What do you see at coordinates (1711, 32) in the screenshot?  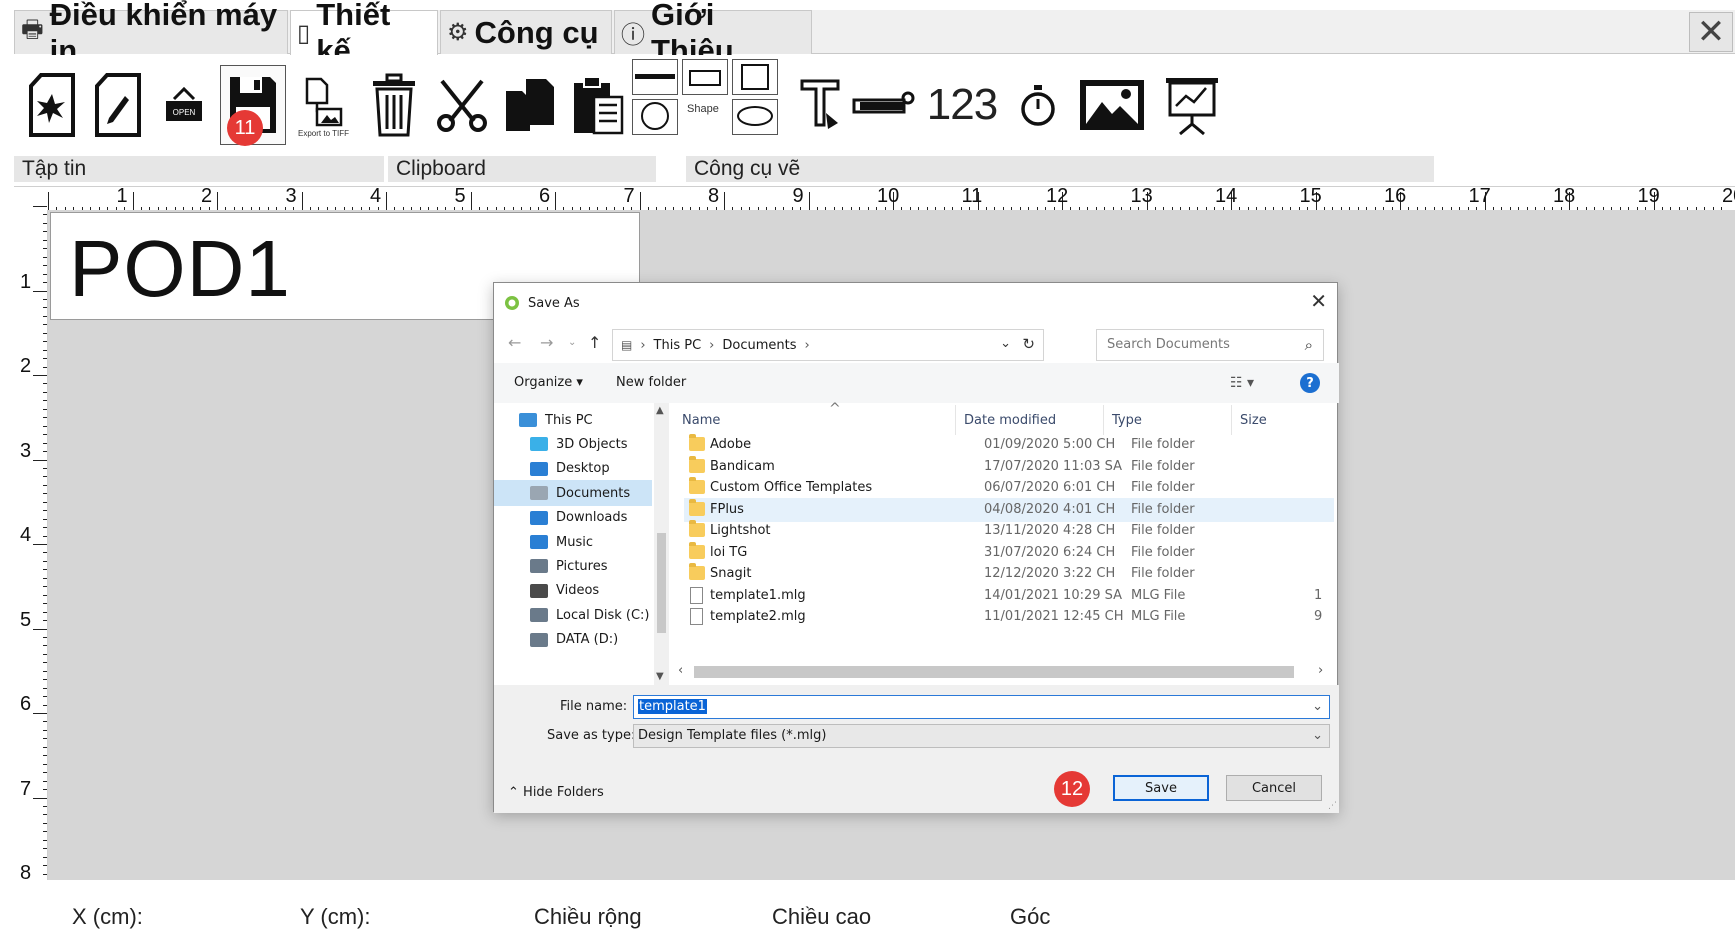 I see `close-icon: ✕` at bounding box center [1711, 32].